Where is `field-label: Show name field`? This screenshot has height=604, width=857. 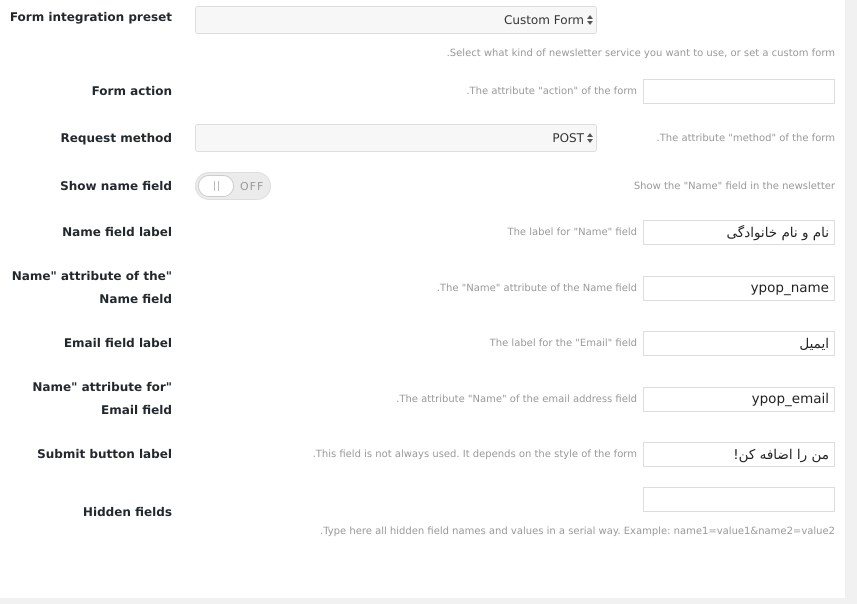 field-label: Show name field is located at coordinates (115, 186).